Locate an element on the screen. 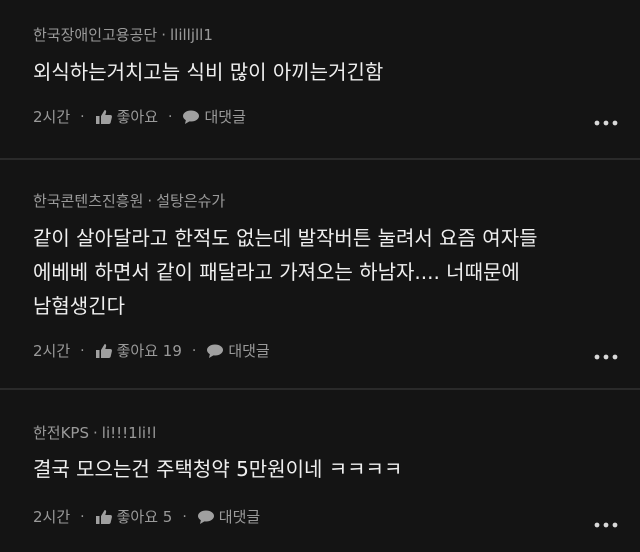 The height and width of the screenshot is (552, 640). comment-author: 한국콘텐츠진흥원 · 설탕은슈가 is located at coordinates (129, 200).